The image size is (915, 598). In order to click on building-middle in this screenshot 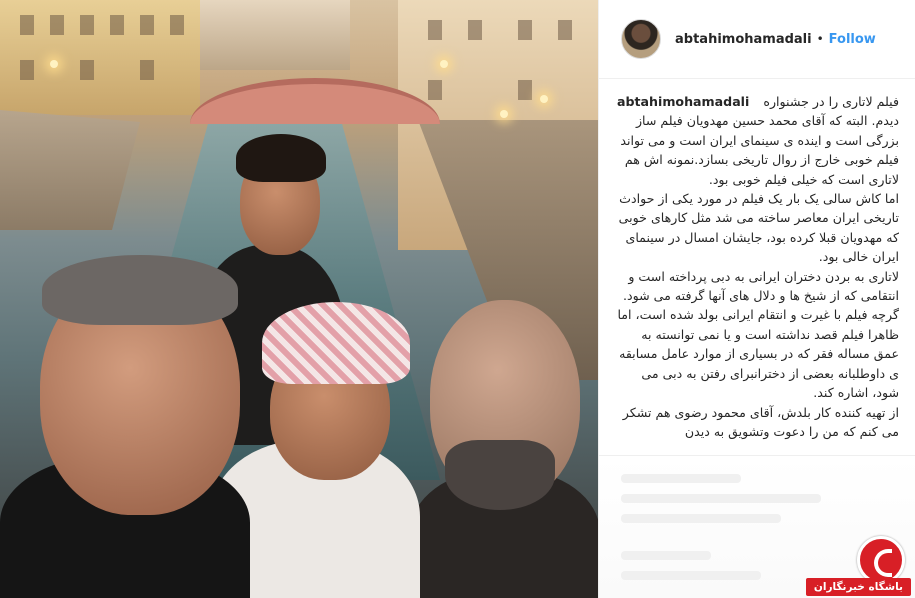, I will do `click(275, 35)`.